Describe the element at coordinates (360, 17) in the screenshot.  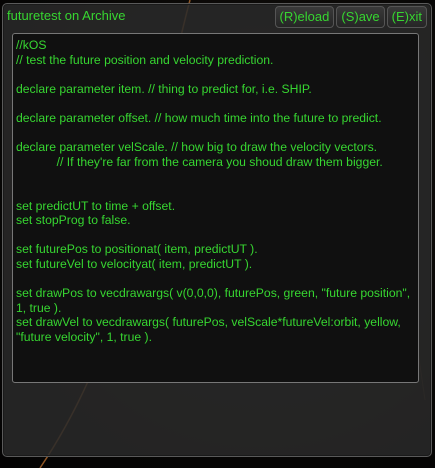
I see `save-button: (S)ave` at that location.